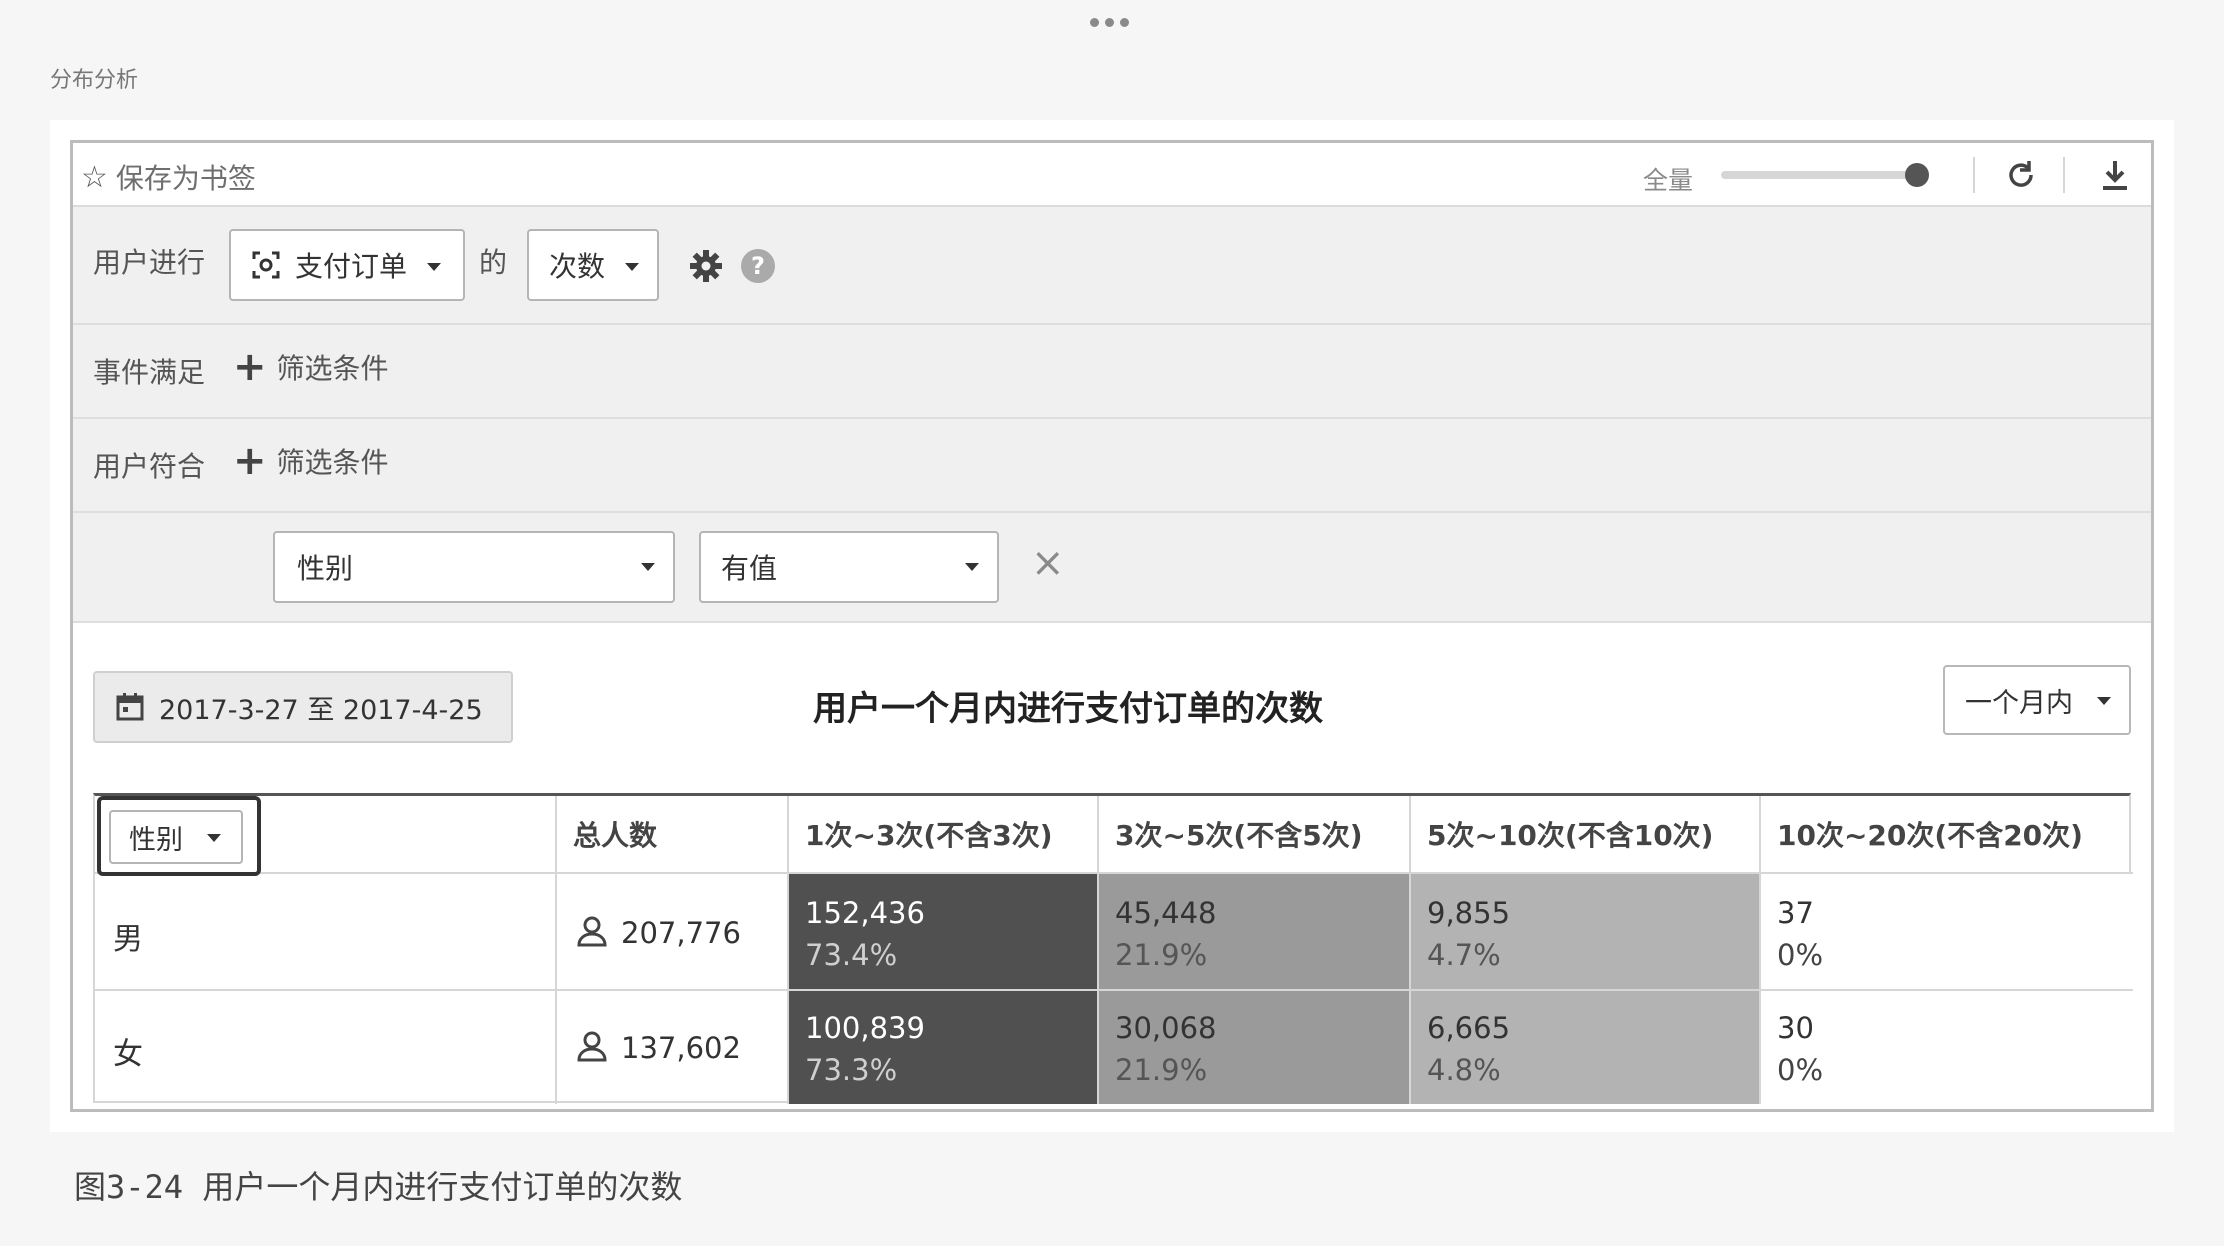 The width and height of the screenshot is (2224, 1246). Describe the element at coordinates (2115, 175) in the screenshot. I see `download-icon` at that location.